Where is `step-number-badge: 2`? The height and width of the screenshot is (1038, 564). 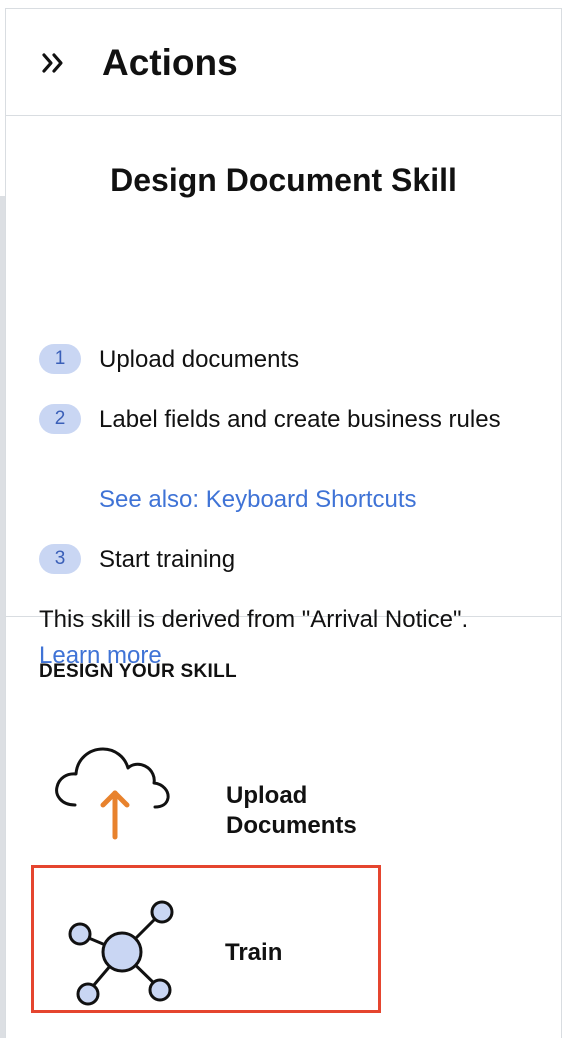
step-number-badge: 2 is located at coordinates (60, 419).